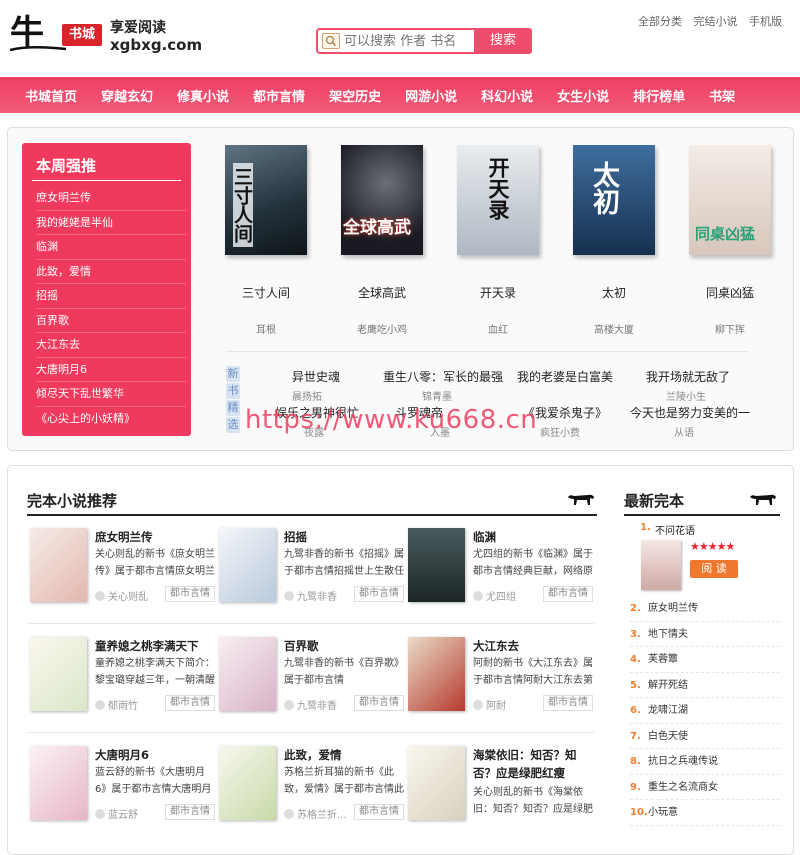 This screenshot has width=800, height=855. What do you see at coordinates (659, 95) in the screenshot?
I see `nav-ranking: 排行榜单` at bounding box center [659, 95].